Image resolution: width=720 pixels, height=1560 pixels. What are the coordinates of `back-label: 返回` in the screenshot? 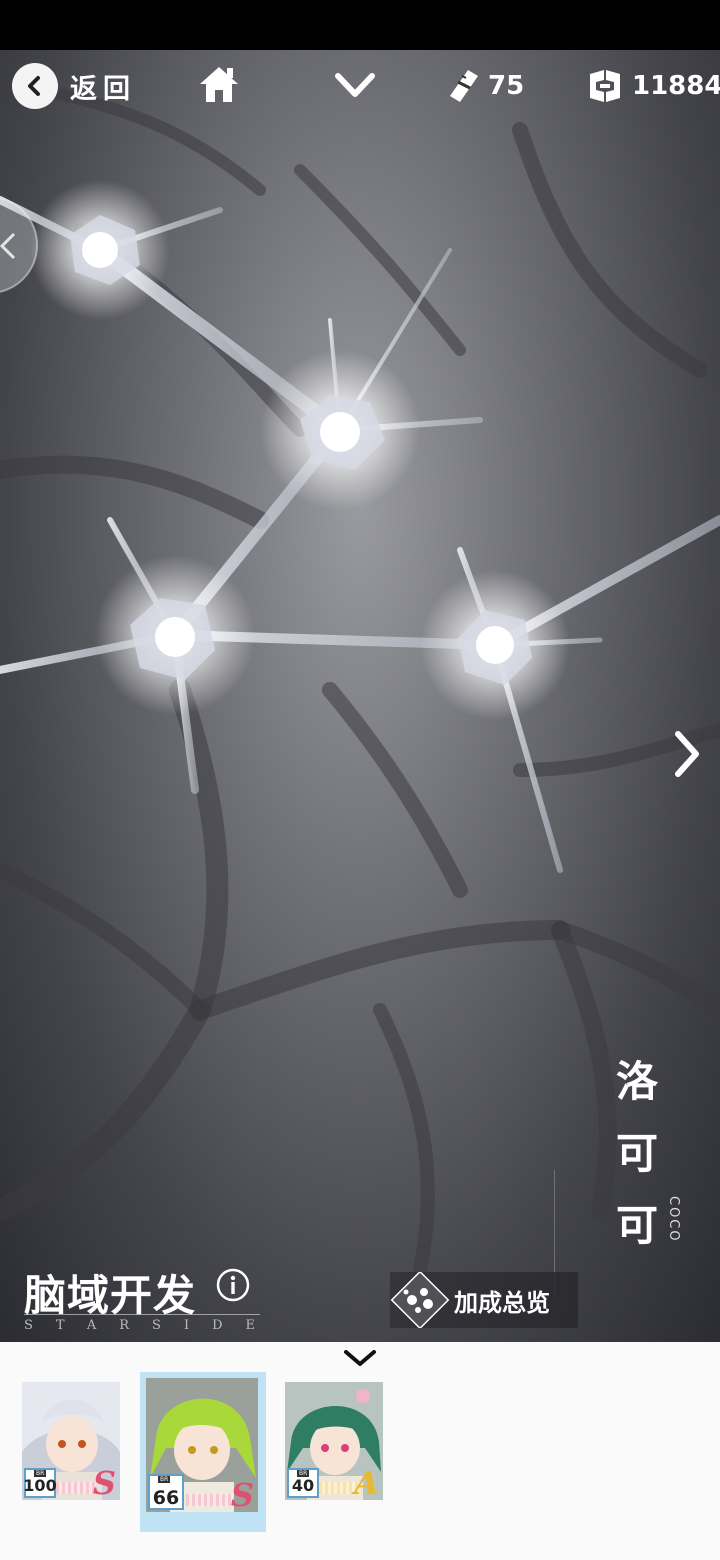 It's located at (103, 89).